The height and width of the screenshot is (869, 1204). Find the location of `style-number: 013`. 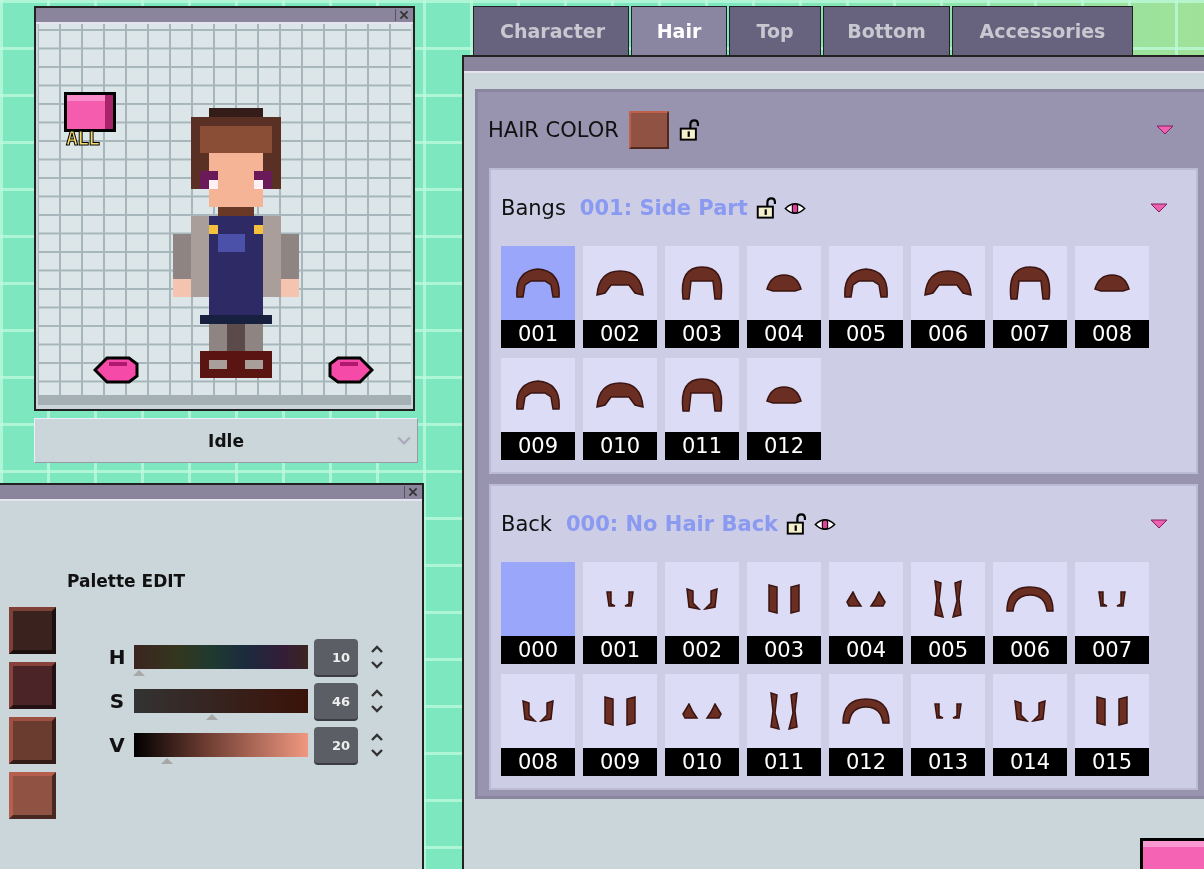

style-number: 013 is located at coordinates (948, 762).